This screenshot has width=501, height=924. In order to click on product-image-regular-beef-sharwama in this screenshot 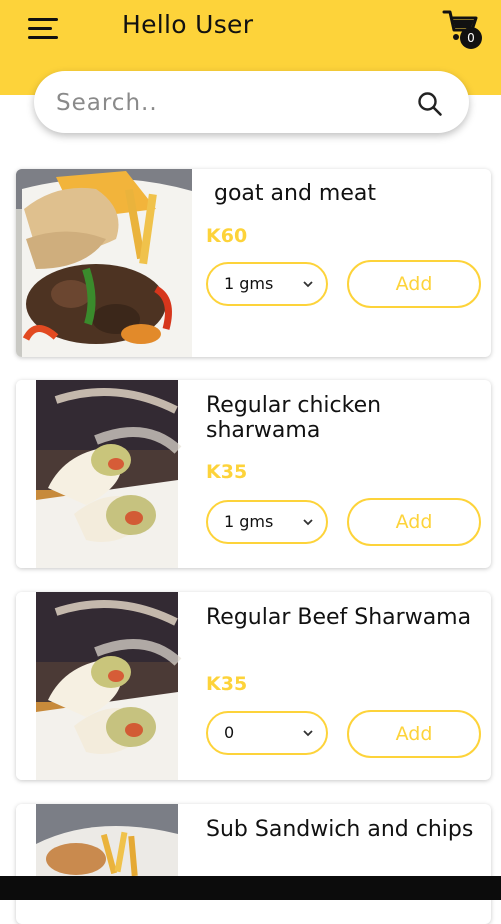, I will do `click(104, 686)`.